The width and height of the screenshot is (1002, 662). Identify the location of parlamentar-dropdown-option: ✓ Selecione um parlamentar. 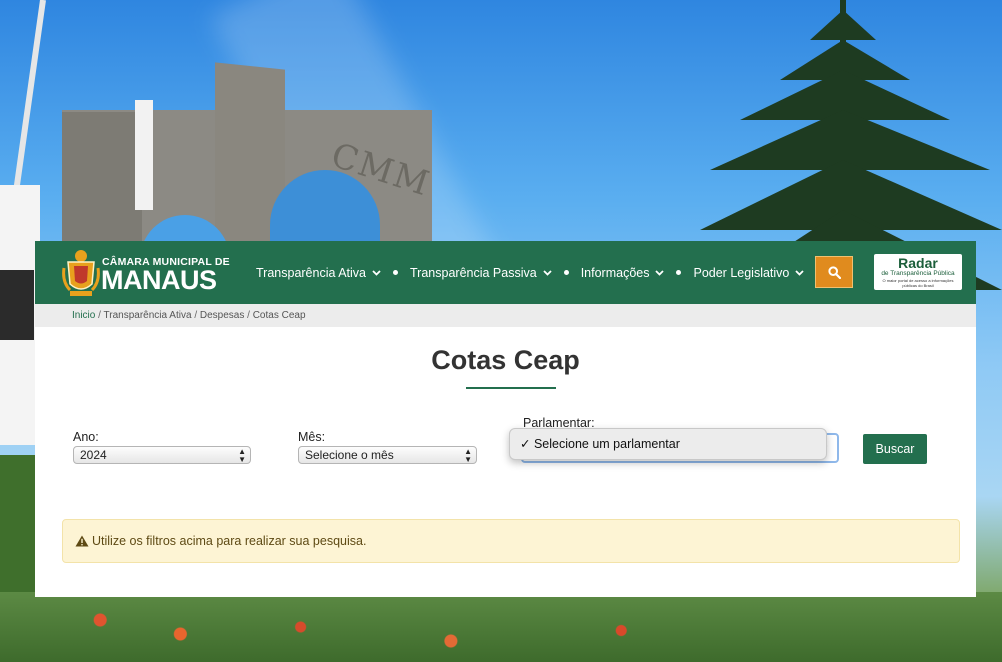
(668, 444).